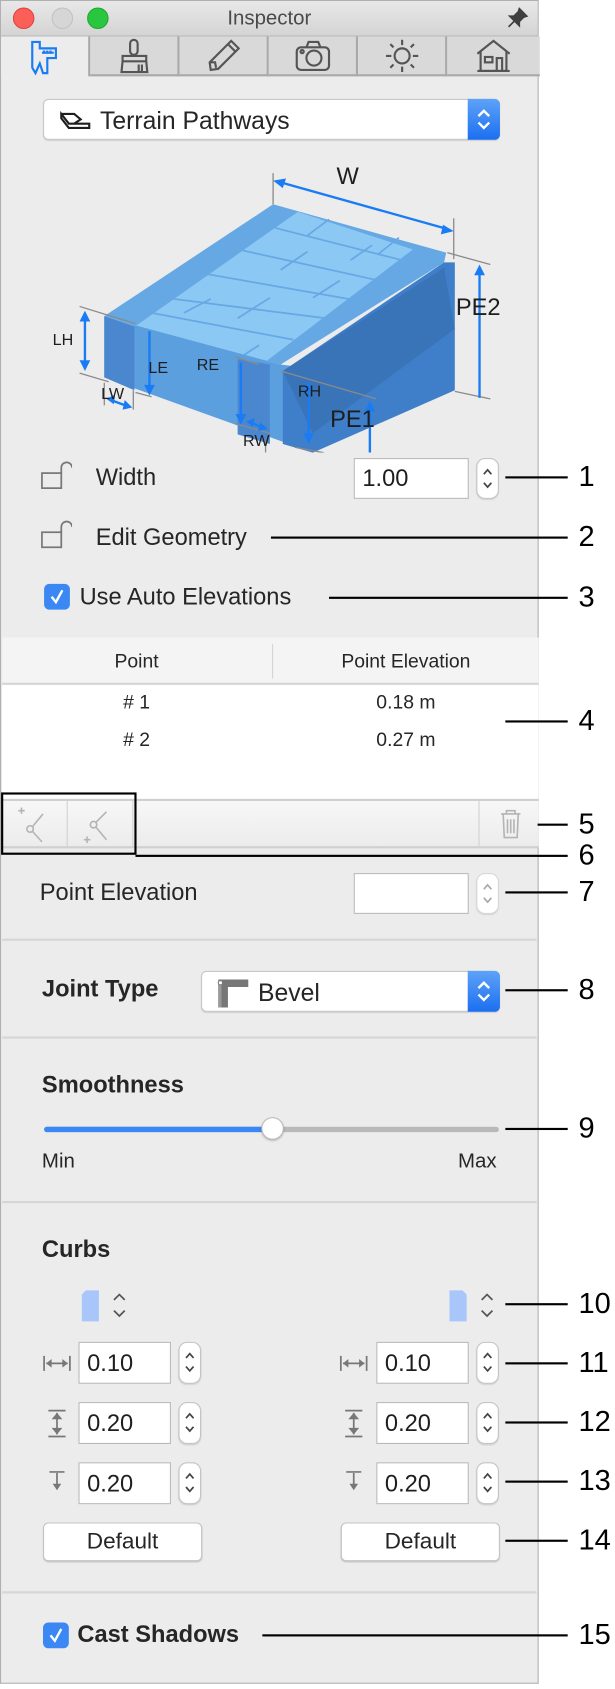  What do you see at coordinates (124, 1483) in the screenshot?
I see `left-curb-elevation-input: 0.20` at bounding box center [124, 1483].